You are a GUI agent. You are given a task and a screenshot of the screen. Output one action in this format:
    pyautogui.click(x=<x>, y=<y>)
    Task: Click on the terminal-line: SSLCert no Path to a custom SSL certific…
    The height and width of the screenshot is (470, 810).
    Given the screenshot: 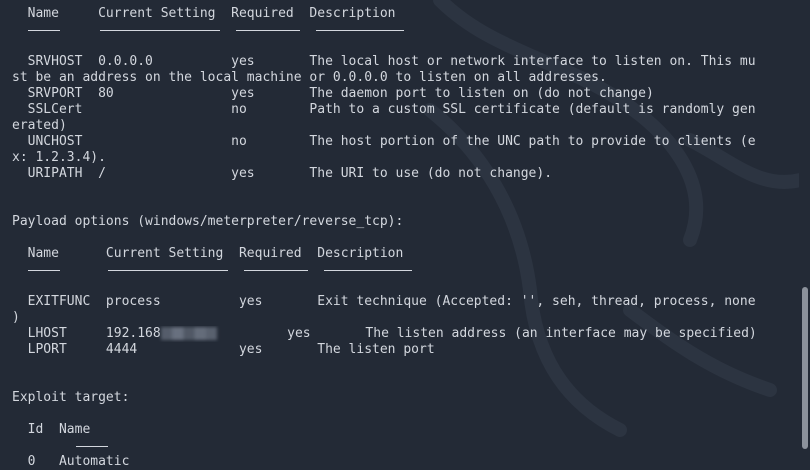 What is the action you would take?
    pyautogui.click(x=384, y=109)
    